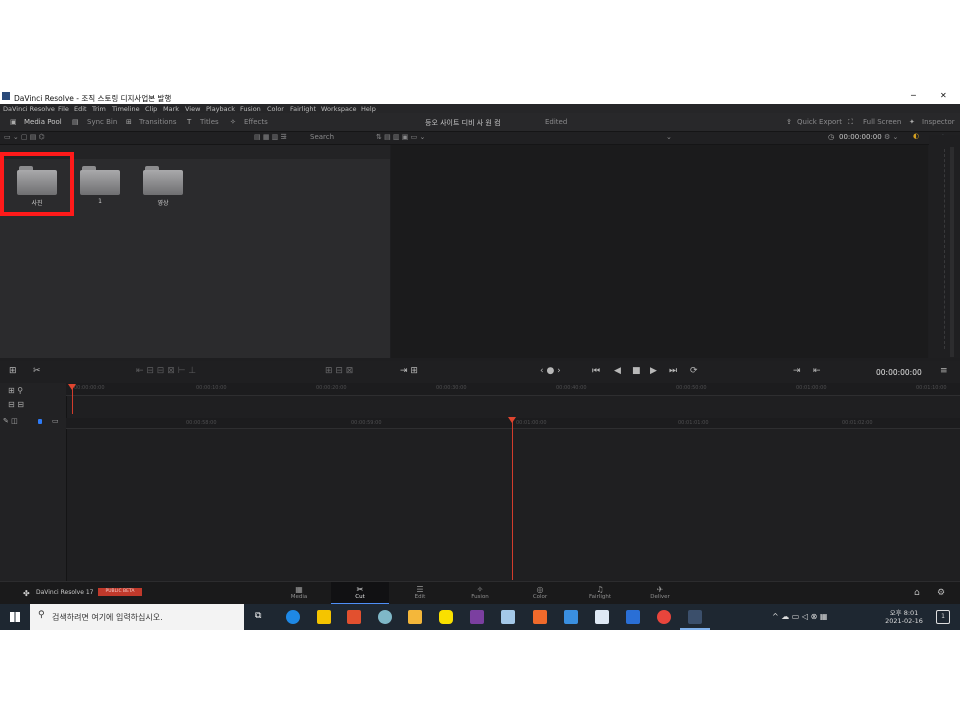  Describe the element at coordinates (55, 421) in the screenshot. I see `track-view-icon: ▭` at that location.